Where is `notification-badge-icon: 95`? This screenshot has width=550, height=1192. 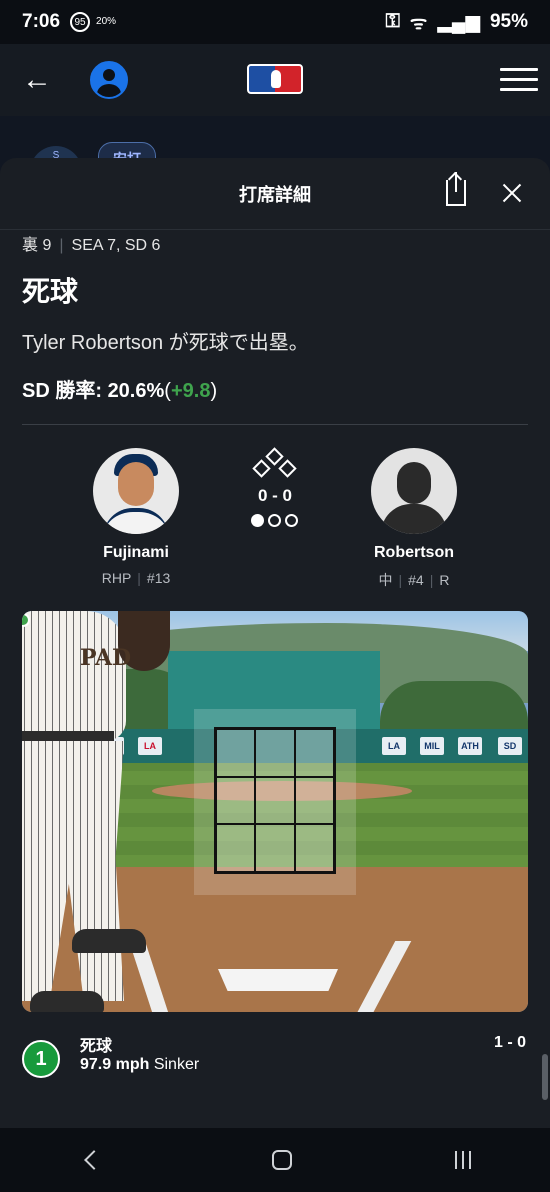
notification-badge-icon: 95 is located at coordinates (80, 22).